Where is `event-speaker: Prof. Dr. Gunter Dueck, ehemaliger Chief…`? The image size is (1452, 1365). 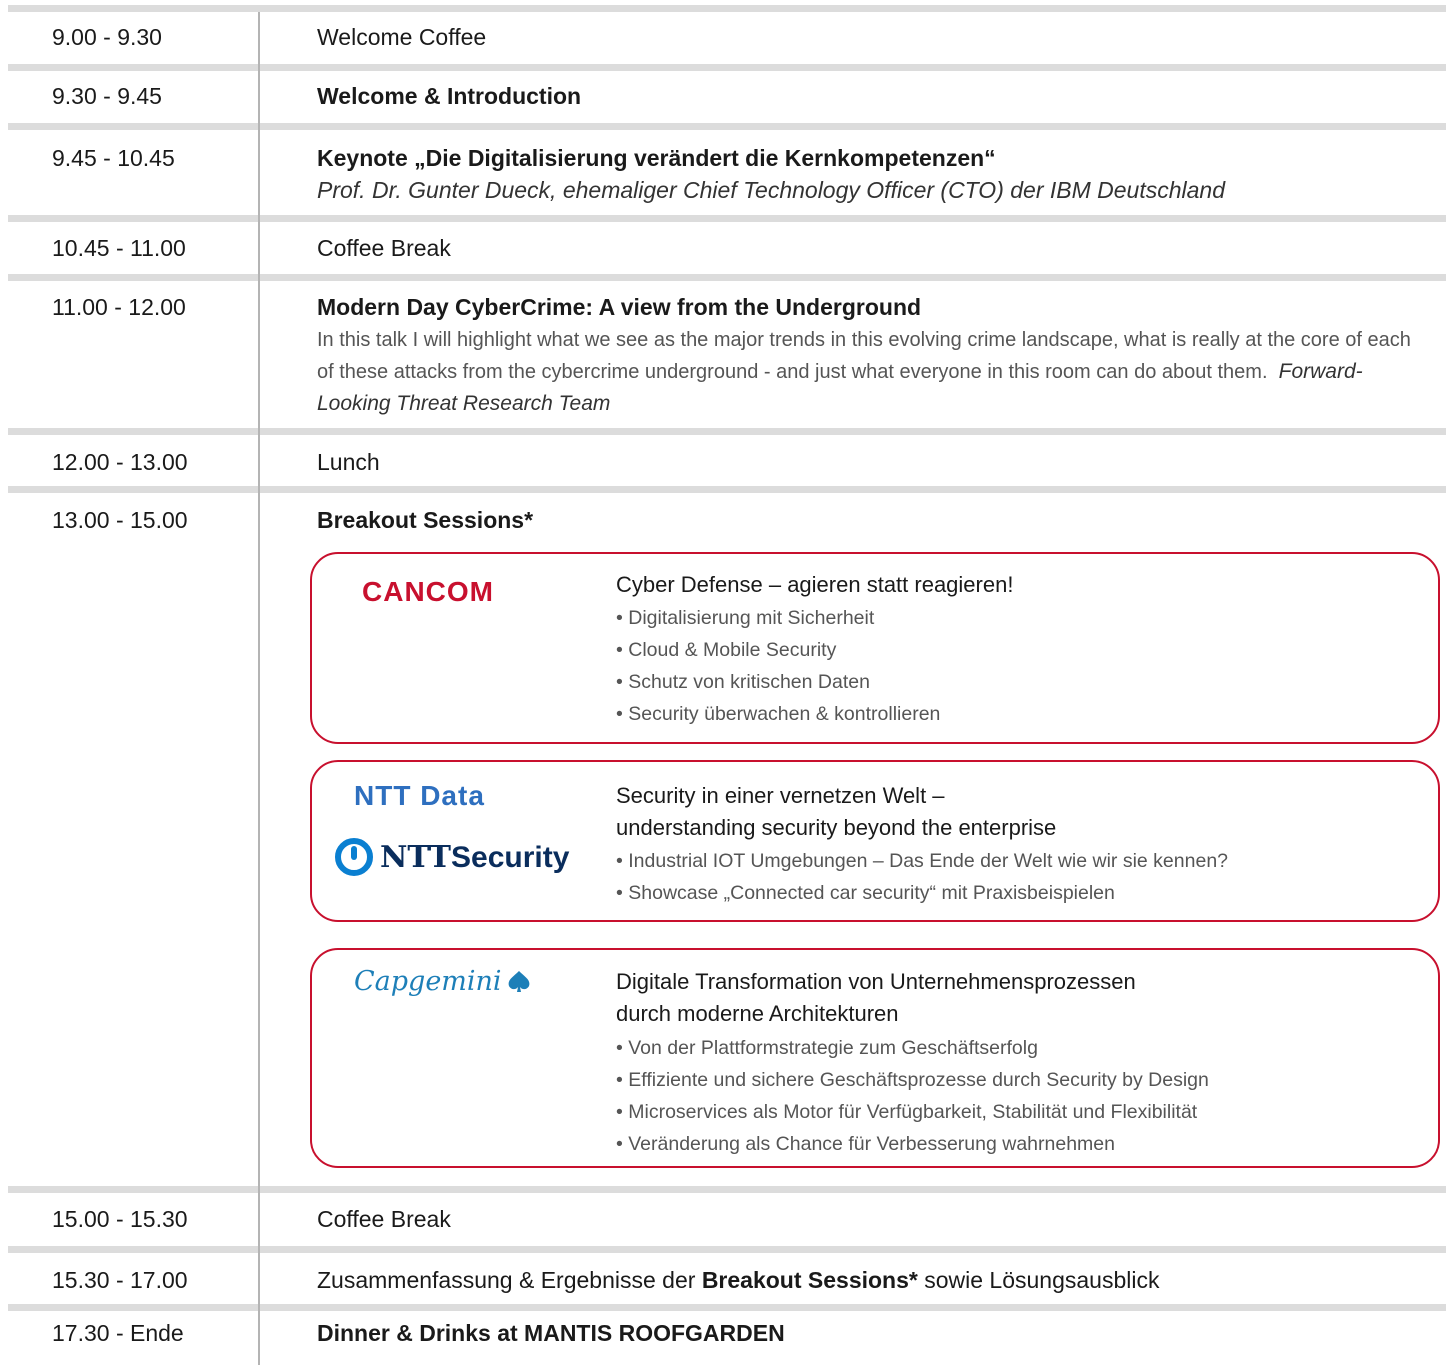 event-speaker: Prof. Dr. Gunter Dueck, ehemaliger Chief… is located at coordinates (771, 190).